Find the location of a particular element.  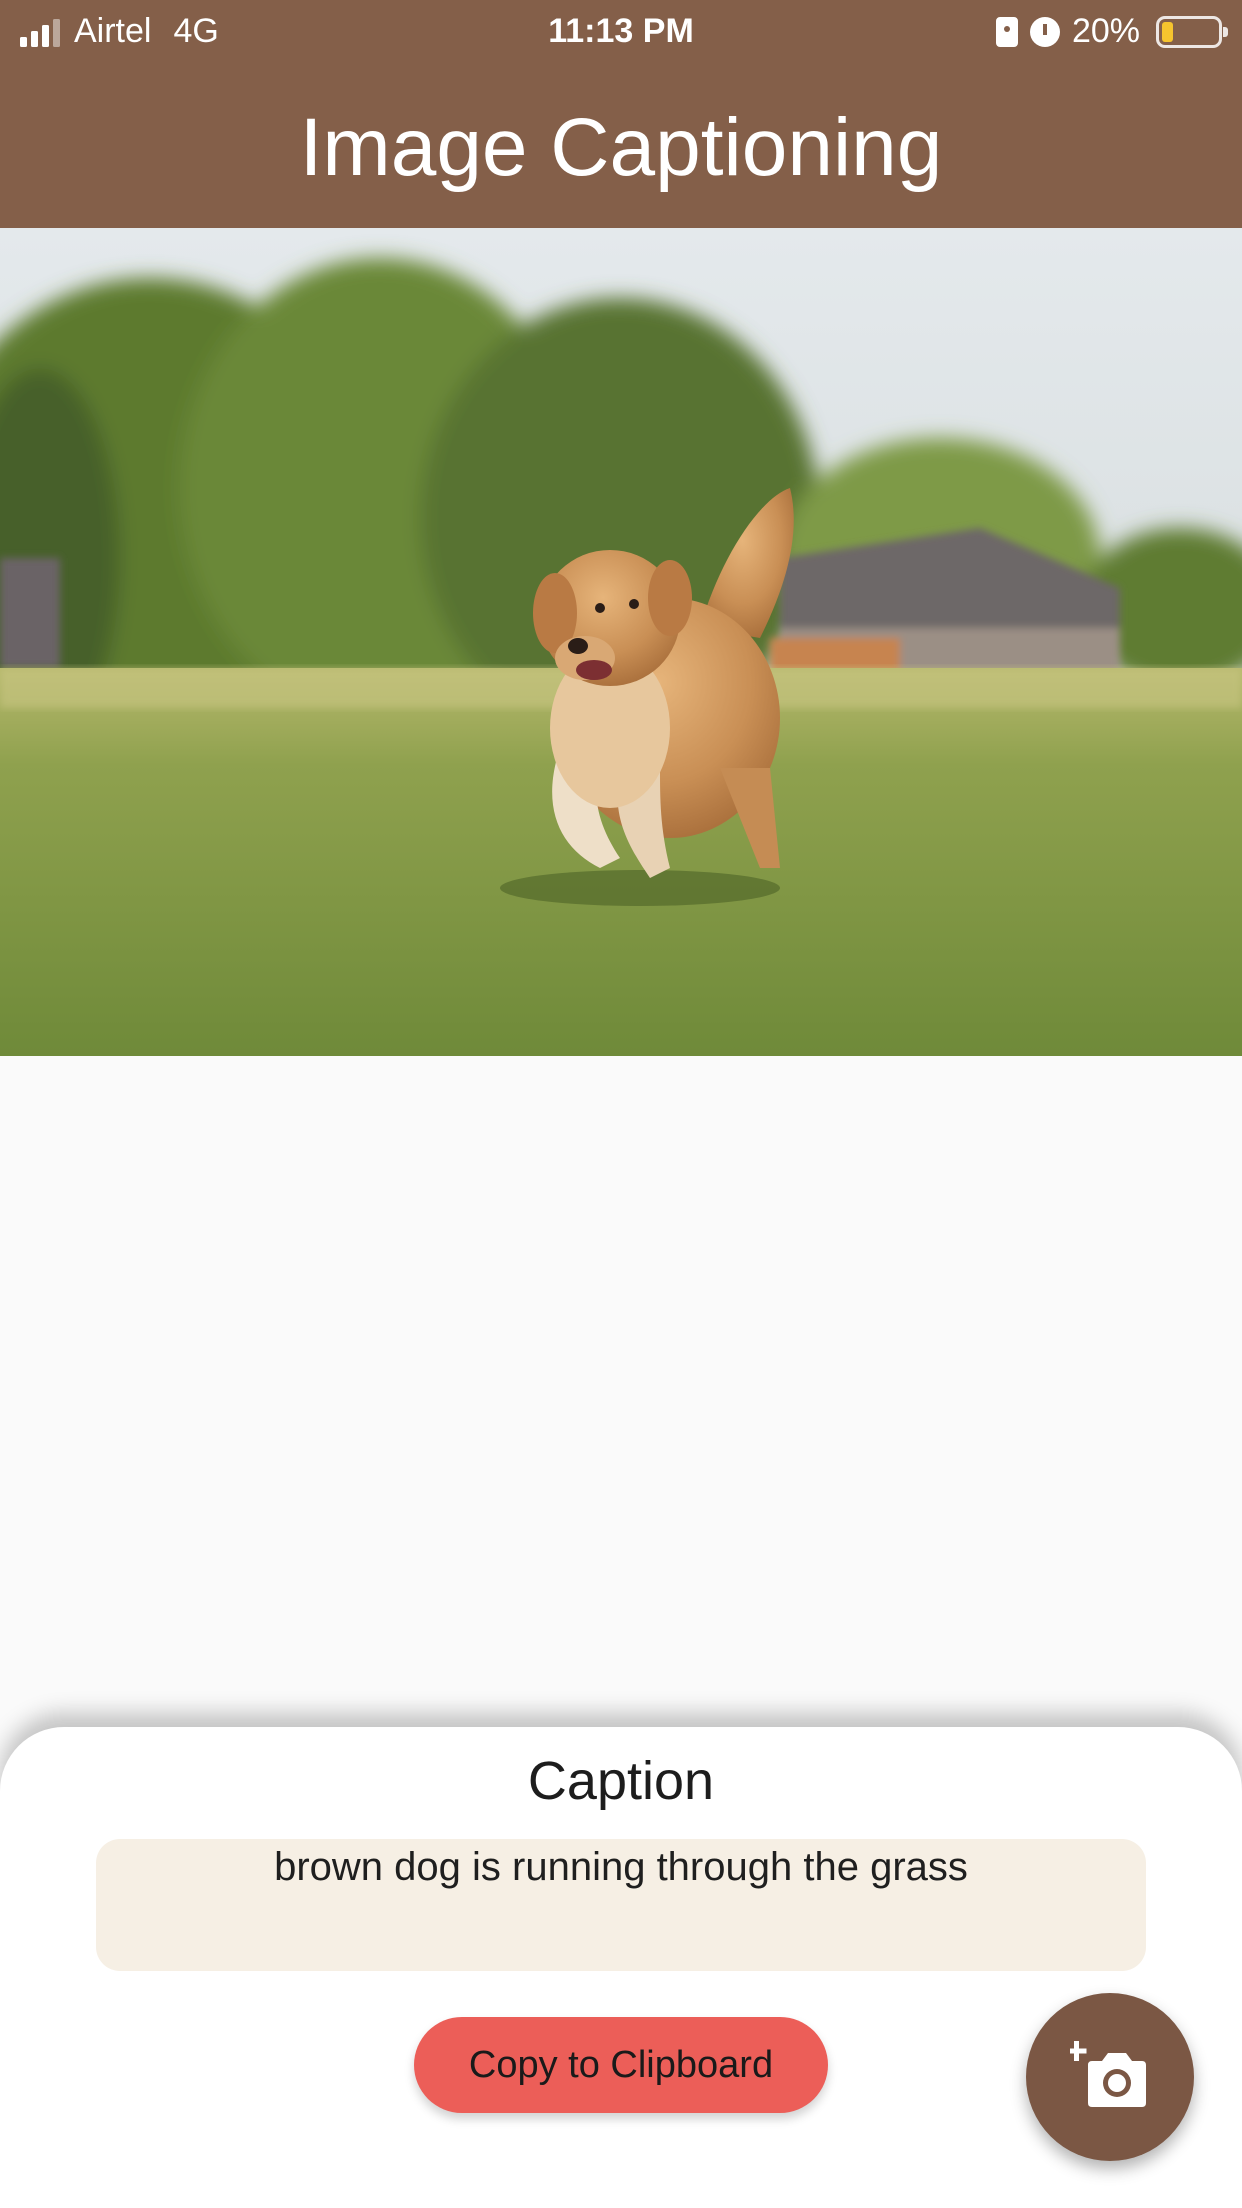

page-title: Image Captioning is located at coordinates (621, 147).